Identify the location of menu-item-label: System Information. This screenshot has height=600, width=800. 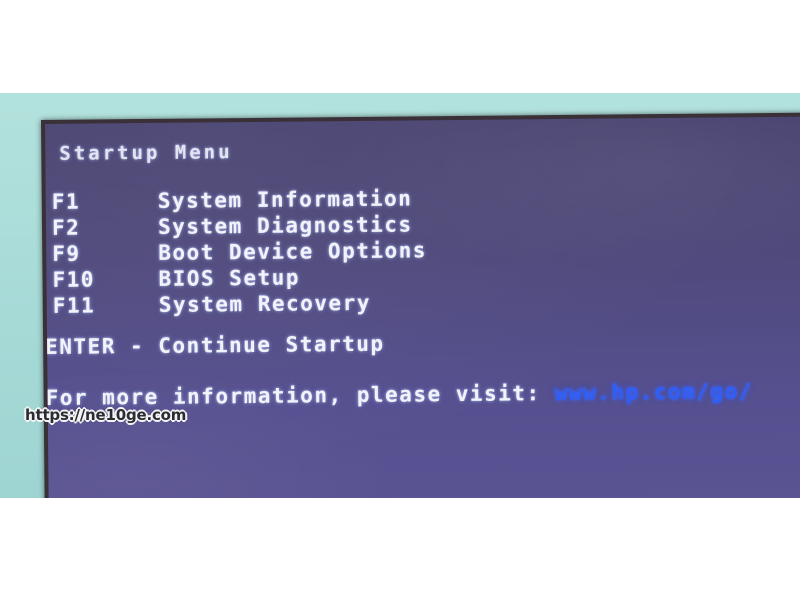
(285, 199).